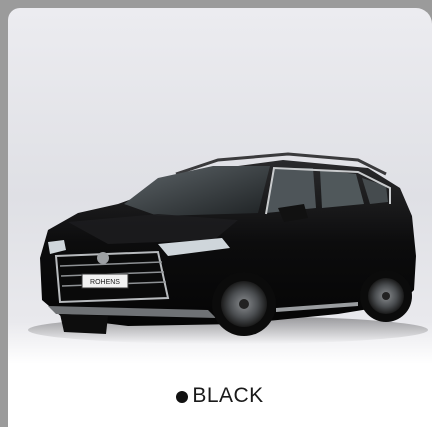 This screenshot has height=427, width=432. I want to click on brand-logo, so click(103, 258).